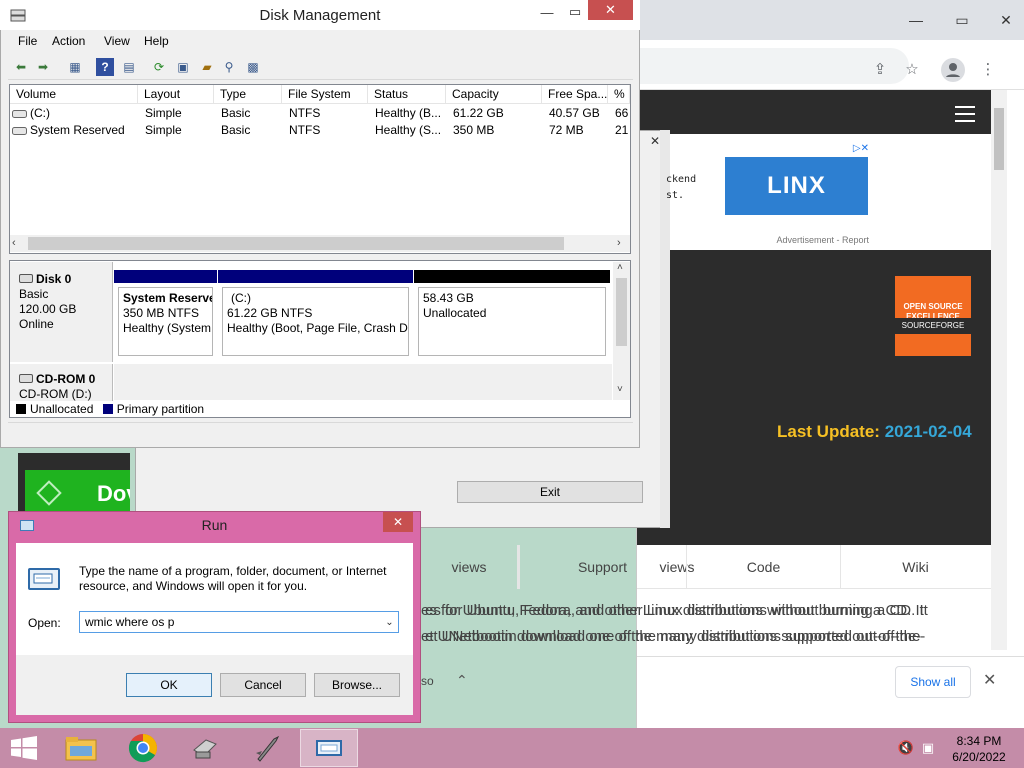  What do you see at coordinates (267, 748) in the screenshot?
I see `unetbootin-icon` at bounding box center [267, 748].